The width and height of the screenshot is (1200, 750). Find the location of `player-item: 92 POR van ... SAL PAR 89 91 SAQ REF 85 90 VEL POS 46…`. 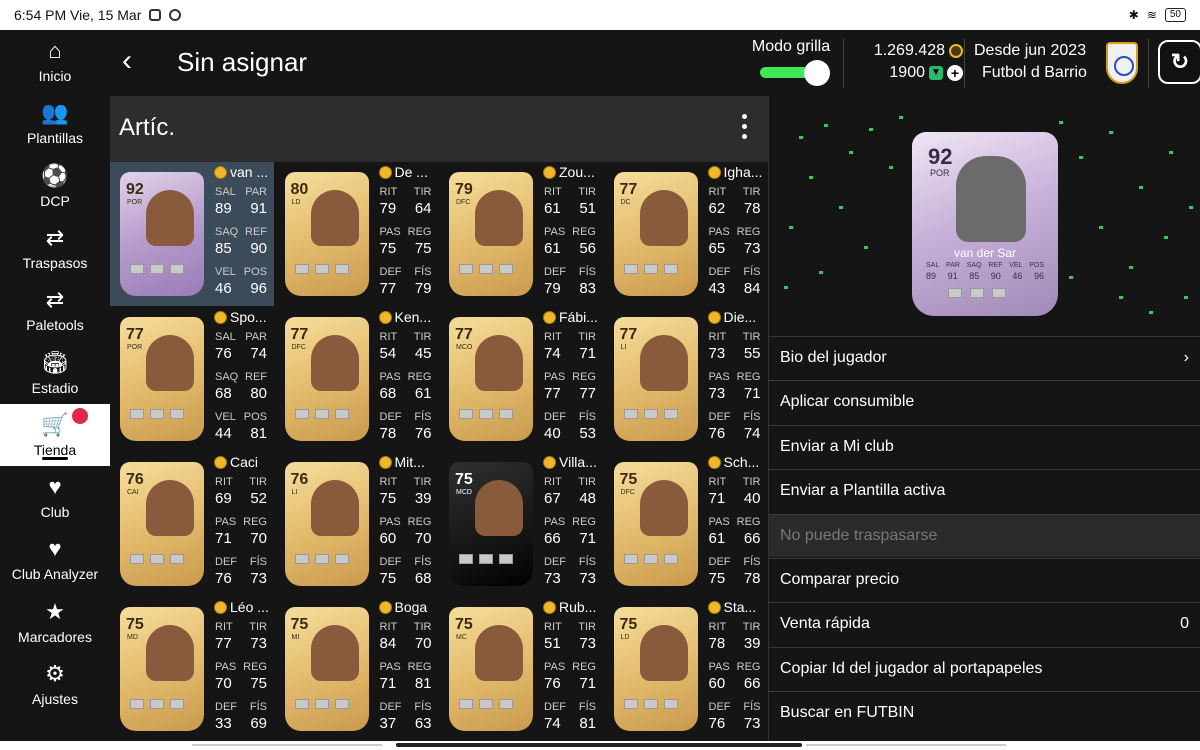

player-item: 92 POR van ... SAL PAR 89 91 SAQ REF 85 90 VEL POS 46… is located at coordinates (192, 234).